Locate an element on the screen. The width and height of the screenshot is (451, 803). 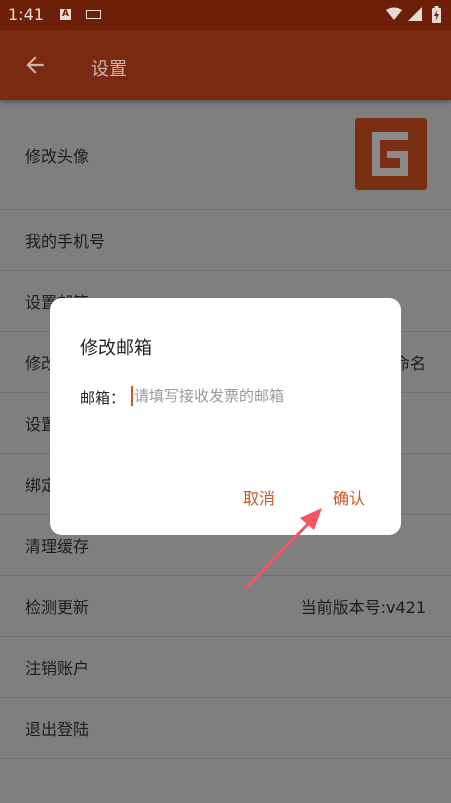
app-logo-icon is located at coordinates (391, 154).